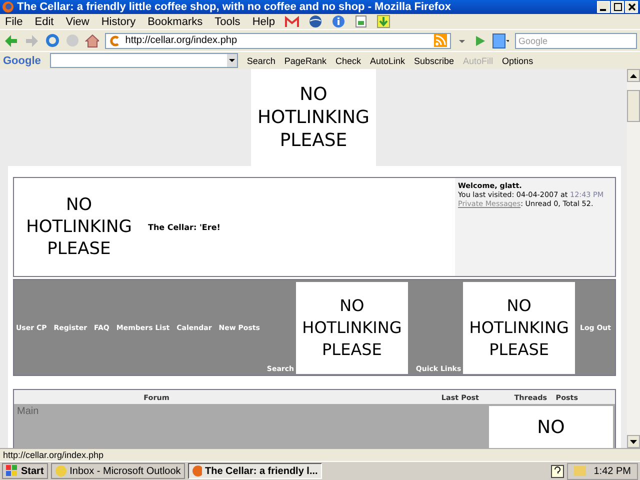  I want to click on close-icon, so click(632, 7).